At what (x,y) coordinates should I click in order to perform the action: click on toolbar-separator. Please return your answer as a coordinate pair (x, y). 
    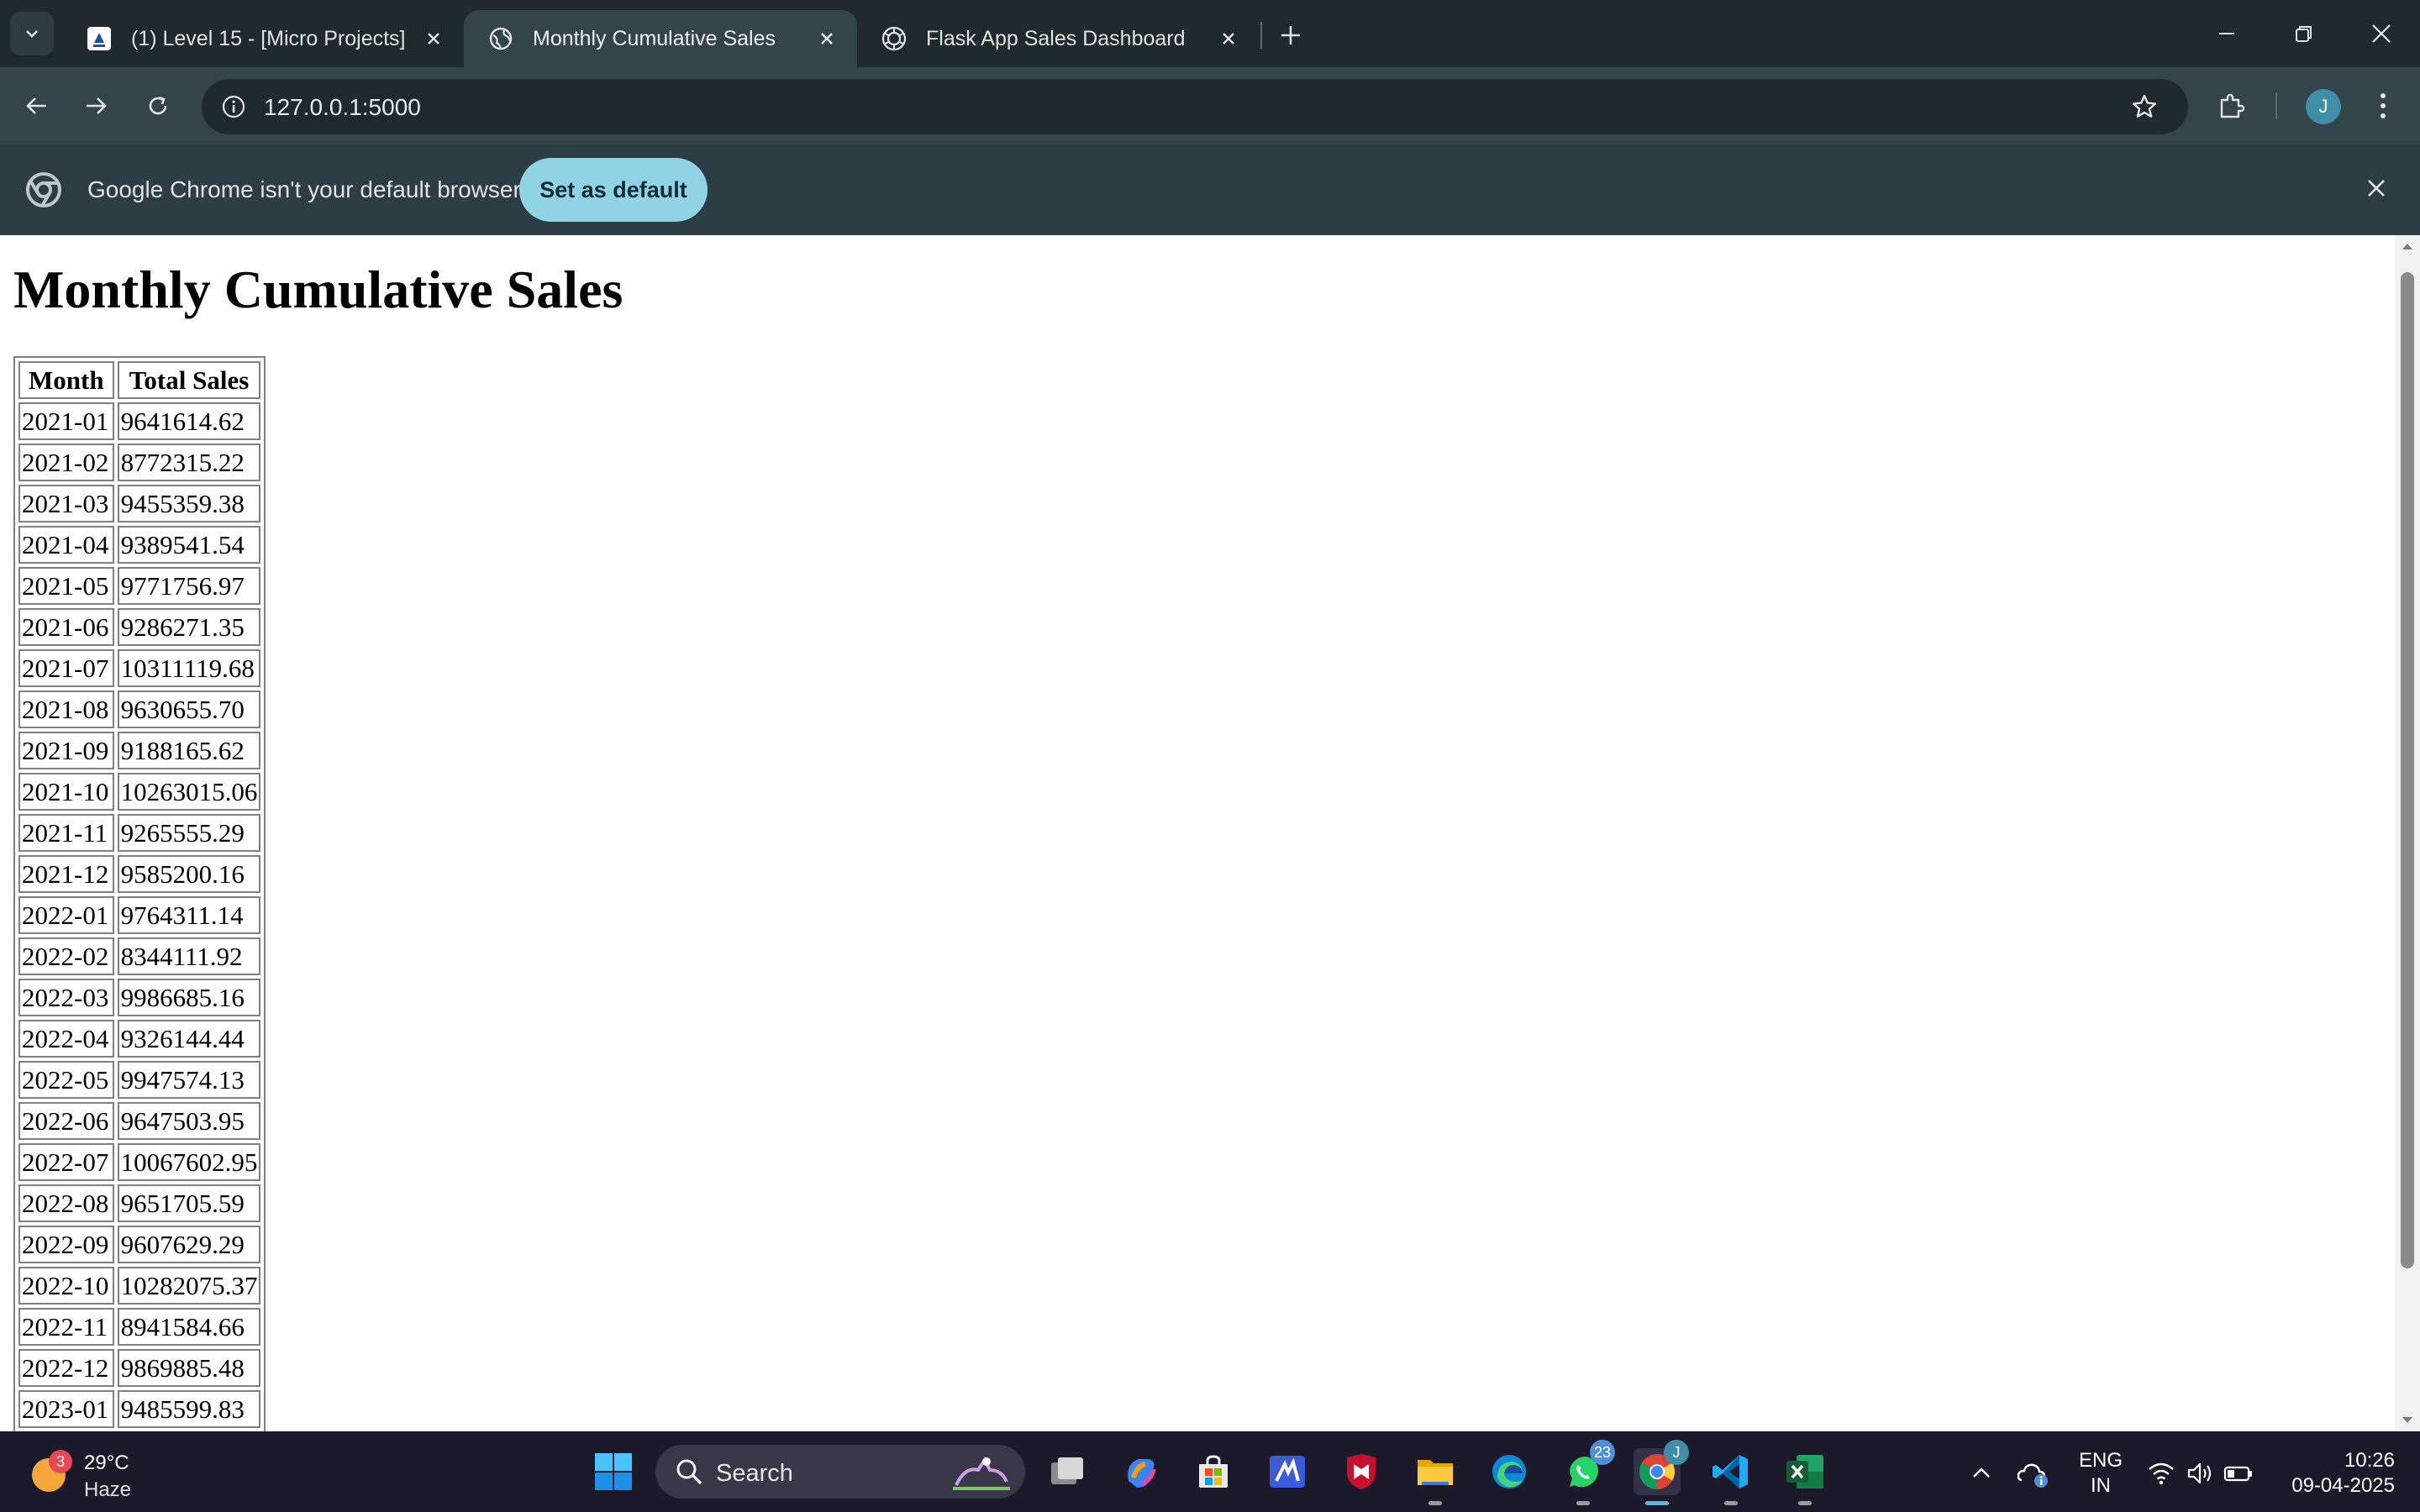
    Looking at the image, I should click on (2276, 105).